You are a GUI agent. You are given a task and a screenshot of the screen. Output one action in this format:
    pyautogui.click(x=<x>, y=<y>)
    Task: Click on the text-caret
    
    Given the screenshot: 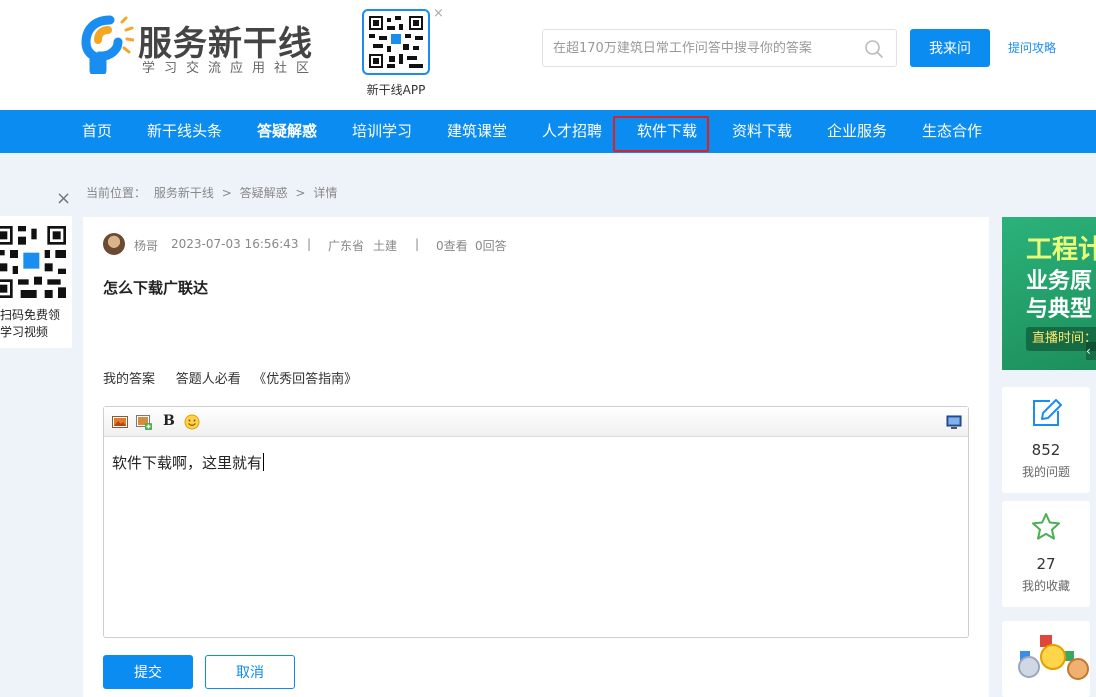 What is the action you would take?
    pyautogui.click(x=264, y=462)
    